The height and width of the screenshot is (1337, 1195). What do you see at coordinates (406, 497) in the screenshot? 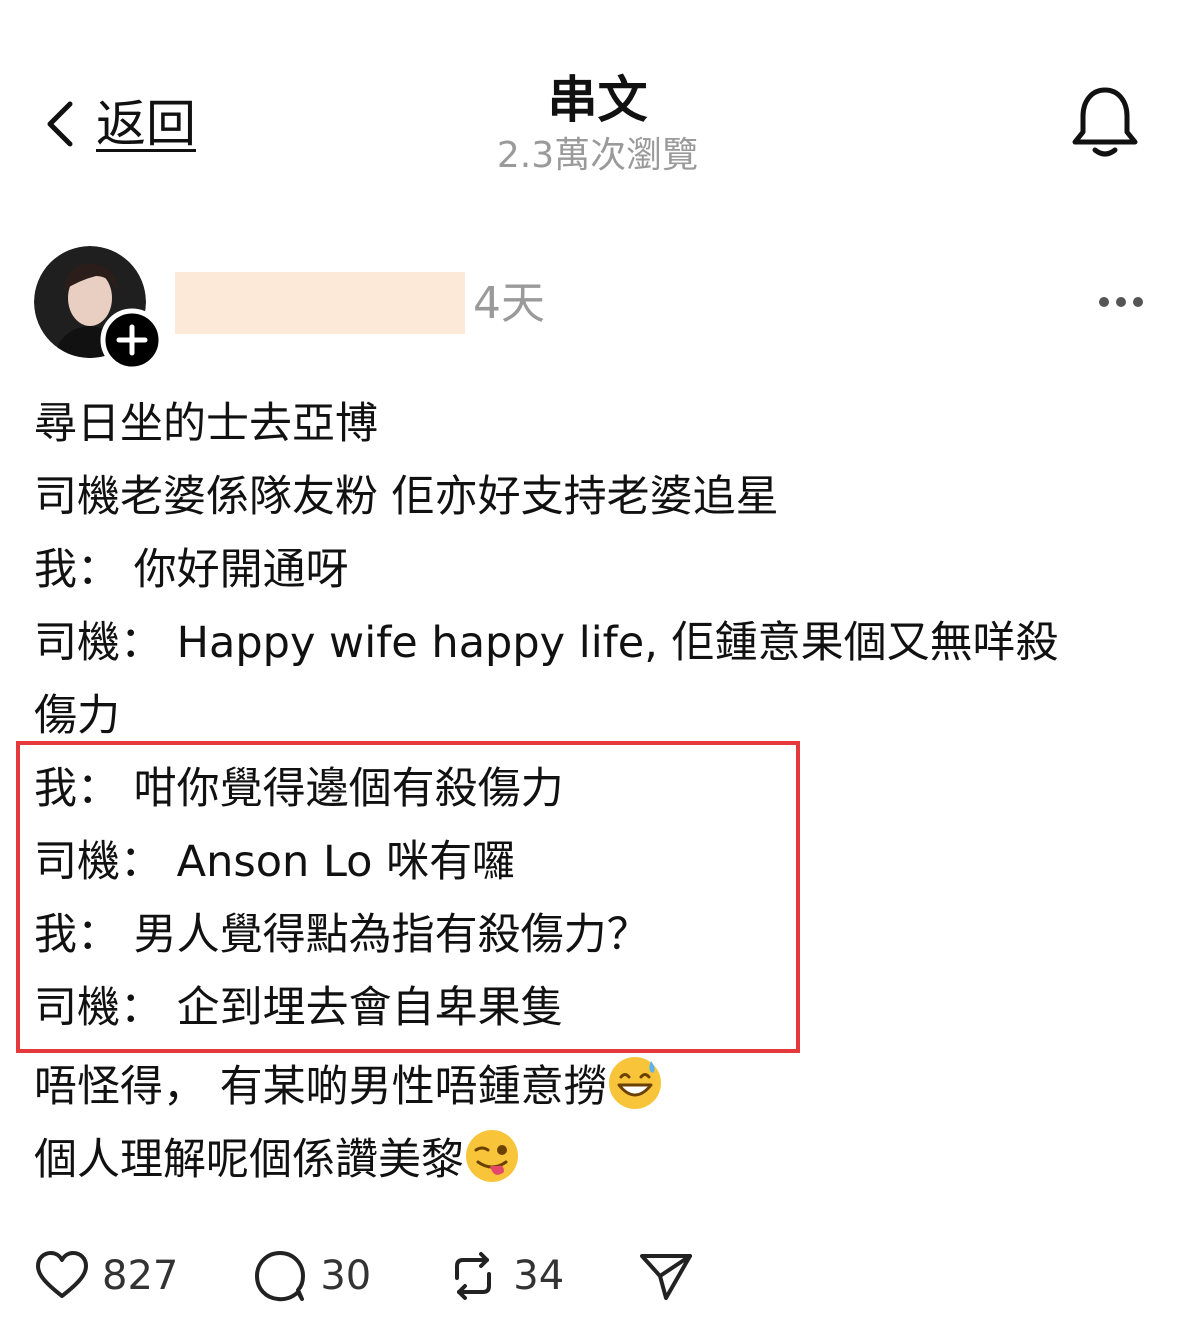
I see `post-line: 司機老婆係隊友粉 佢亦好支持老婆追星` at bounding box center [406, 497].